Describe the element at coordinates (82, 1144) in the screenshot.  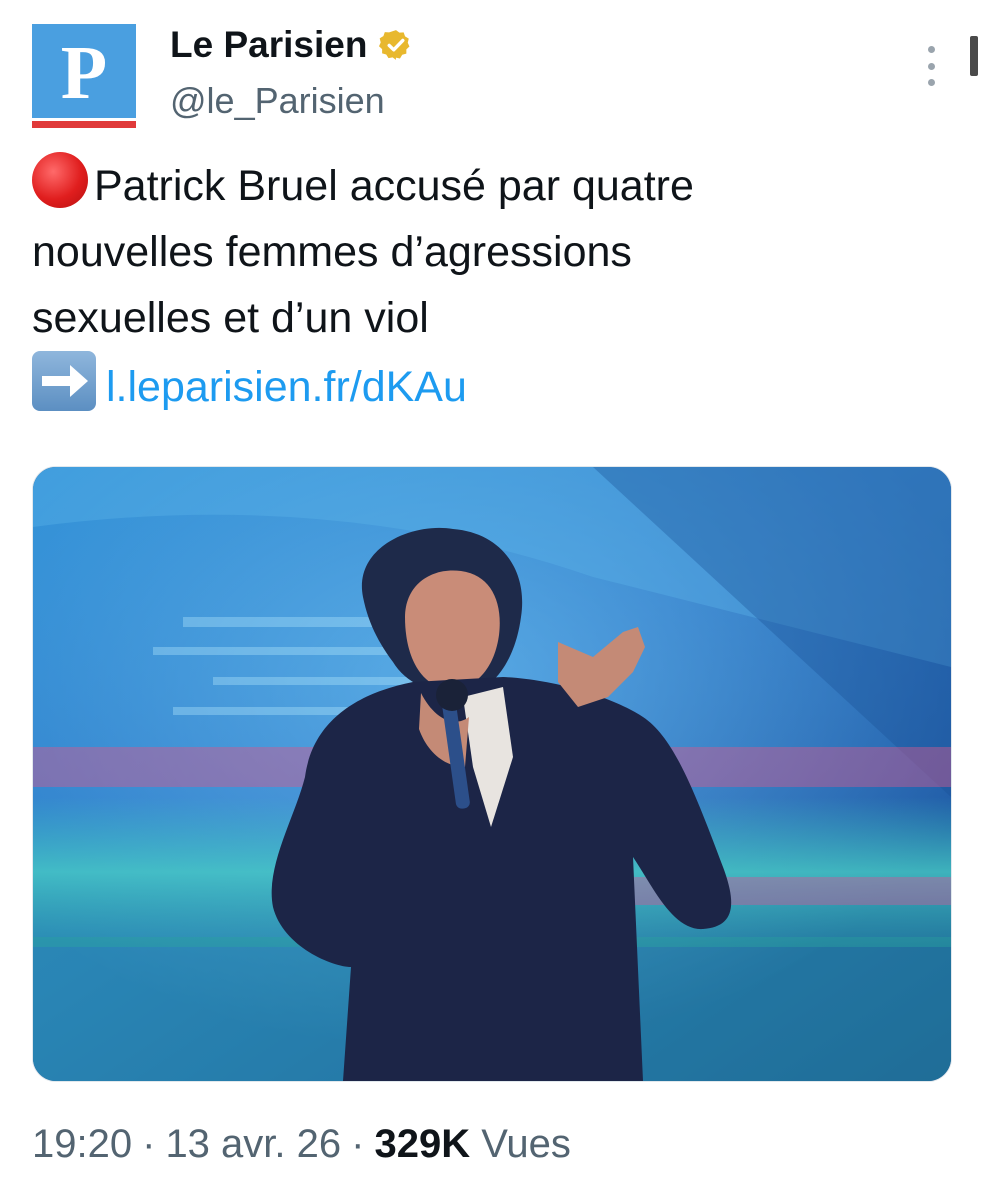
I see `tweet-time: 19:20` at that location.